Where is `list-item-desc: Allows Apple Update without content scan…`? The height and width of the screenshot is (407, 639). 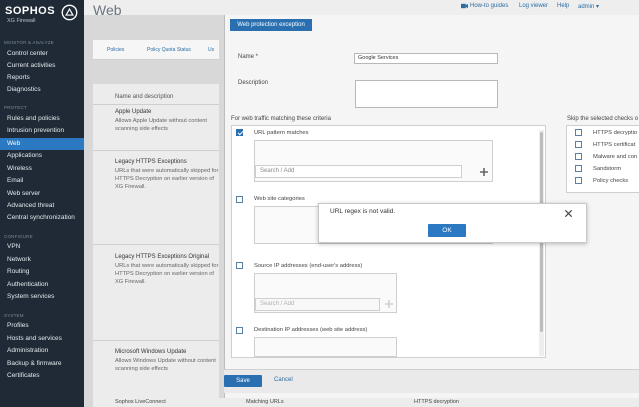 list-item-desc: Allows Apple Update without content scan… is located at coordinates (161, 125).